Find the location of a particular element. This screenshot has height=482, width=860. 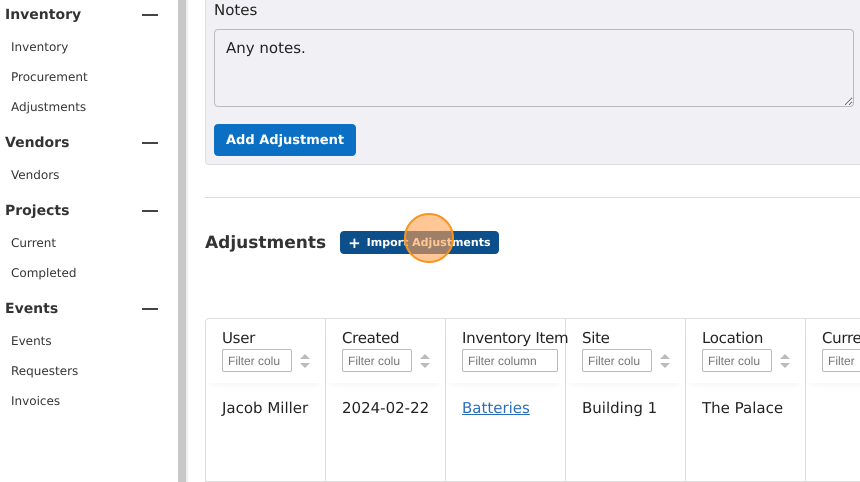

column-header: Site is located at coordinates (633, 338).